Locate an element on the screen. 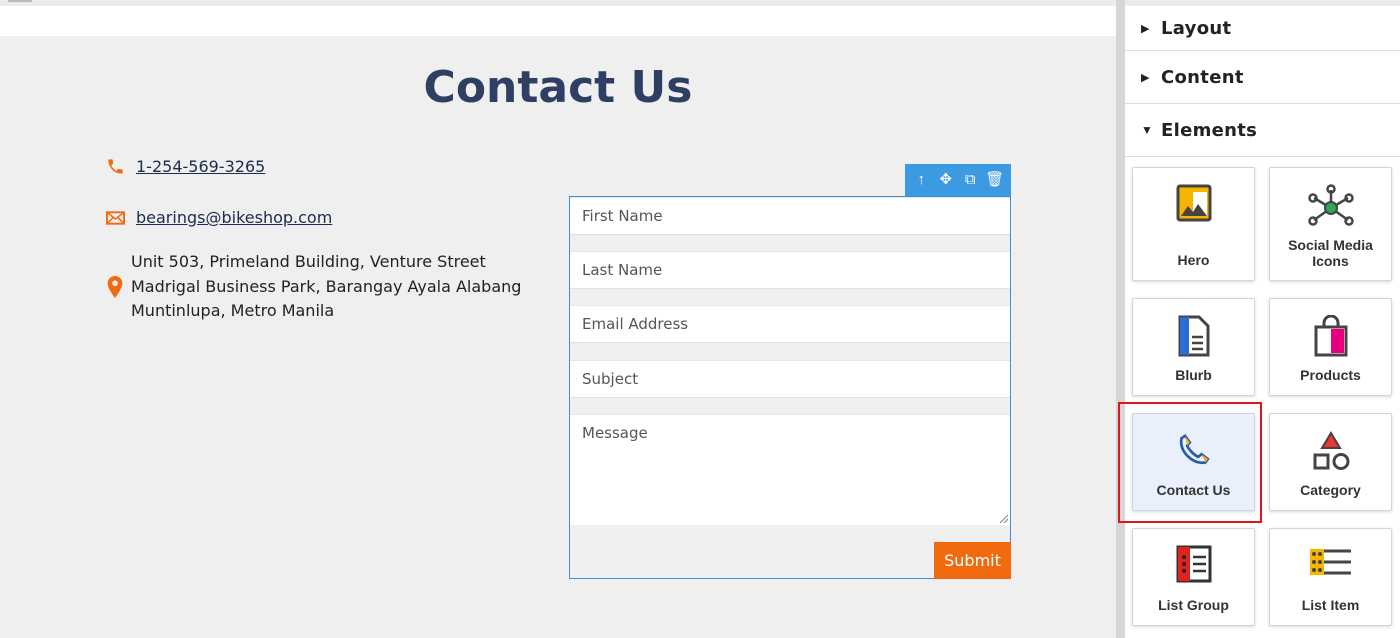 This screenshot has height=638, width=1400. location-pin-icon is located at coordinates (115, 286).